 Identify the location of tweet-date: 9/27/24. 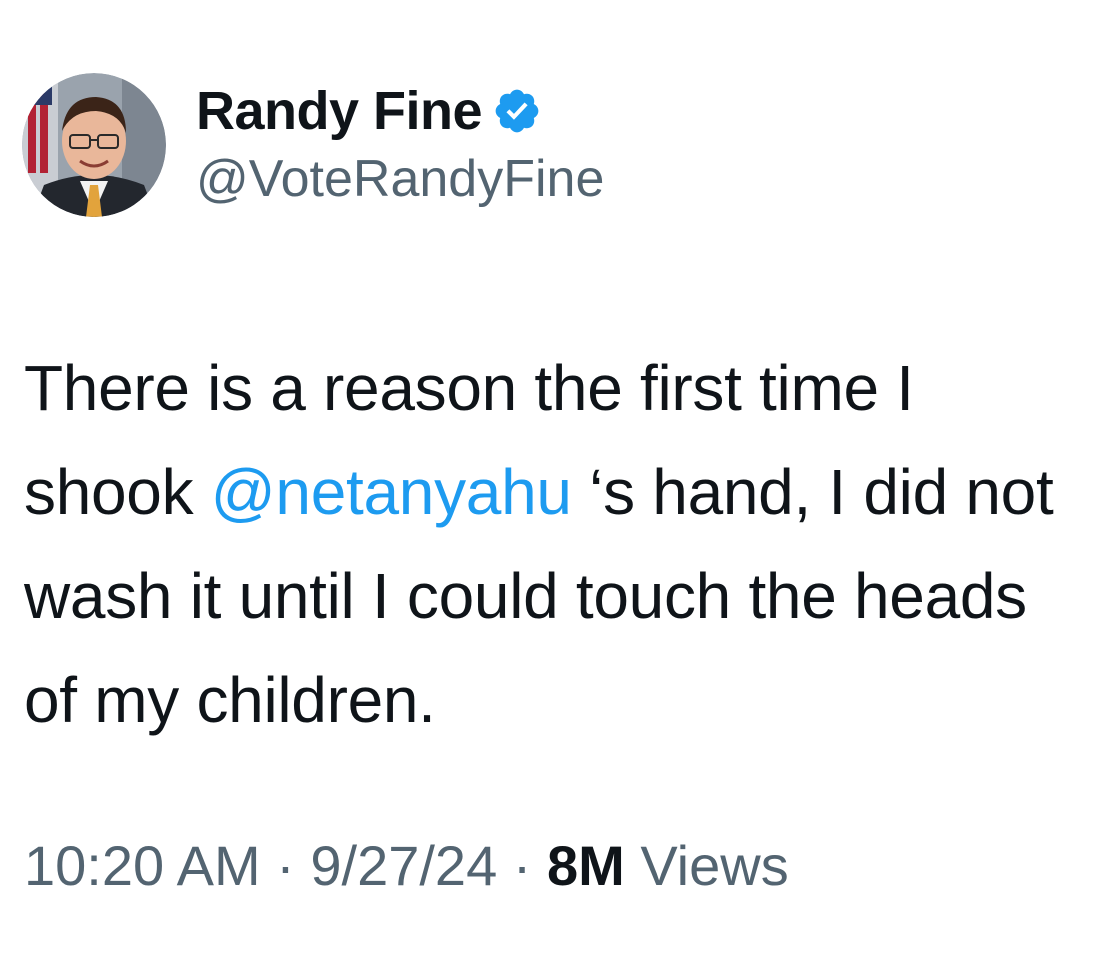
(403, 865).